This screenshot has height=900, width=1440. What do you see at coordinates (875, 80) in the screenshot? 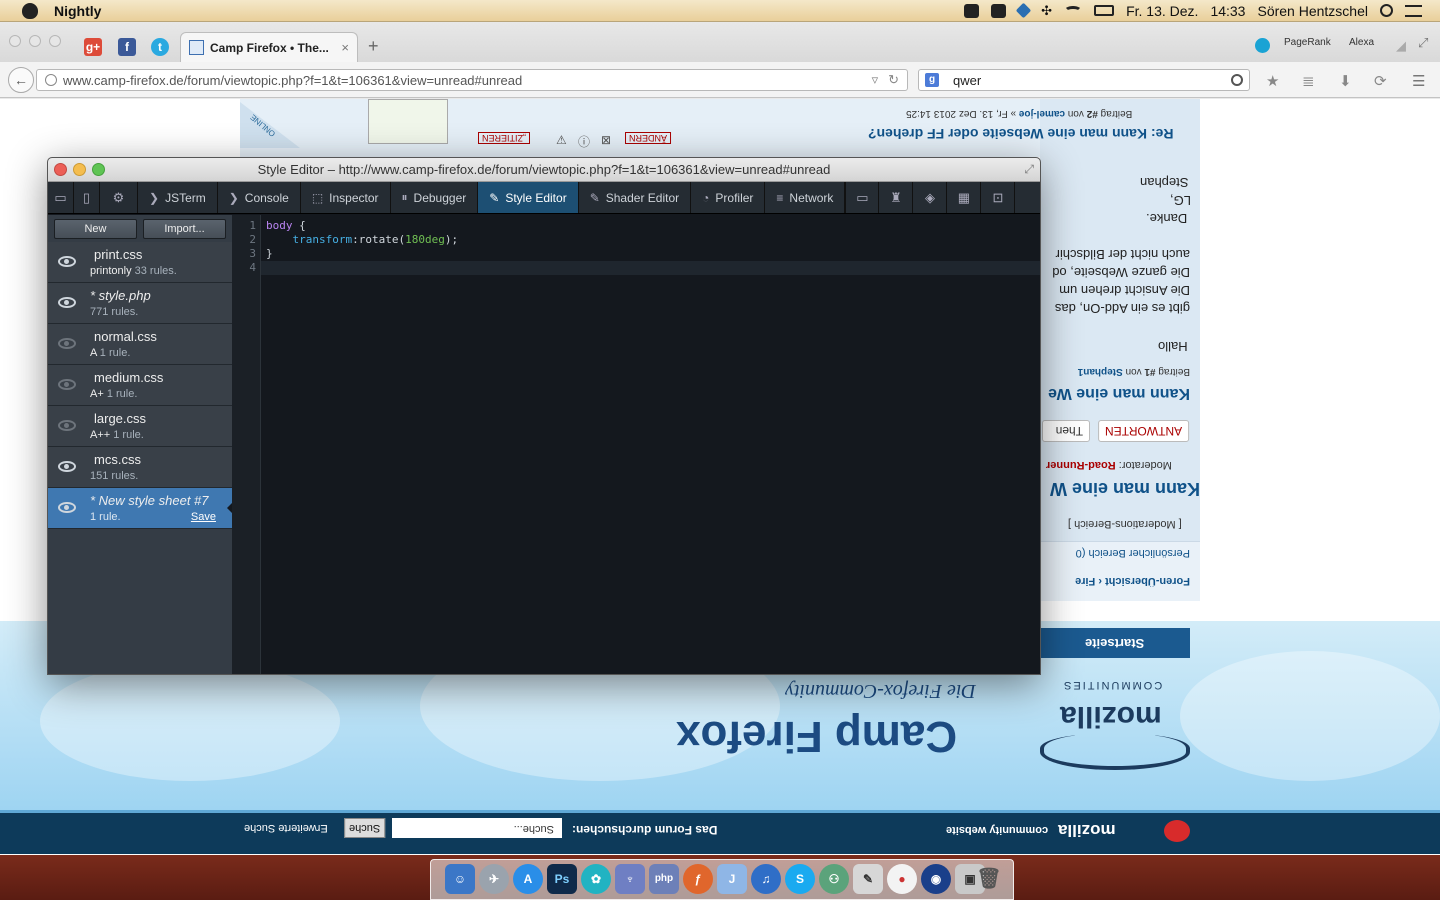
I see `url-dropdown-icon: ▿` at bounding box center [875, 80].